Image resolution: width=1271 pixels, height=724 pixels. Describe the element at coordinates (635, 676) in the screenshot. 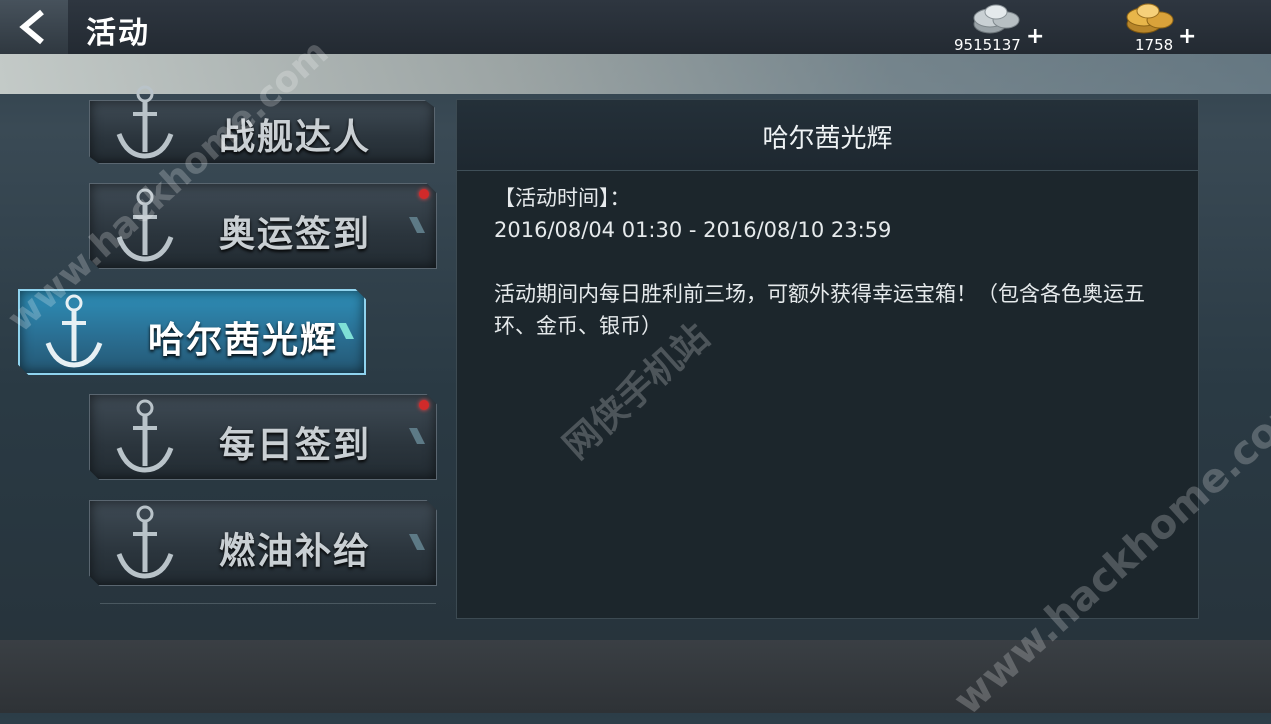

I see `bottom-bar` at that location.